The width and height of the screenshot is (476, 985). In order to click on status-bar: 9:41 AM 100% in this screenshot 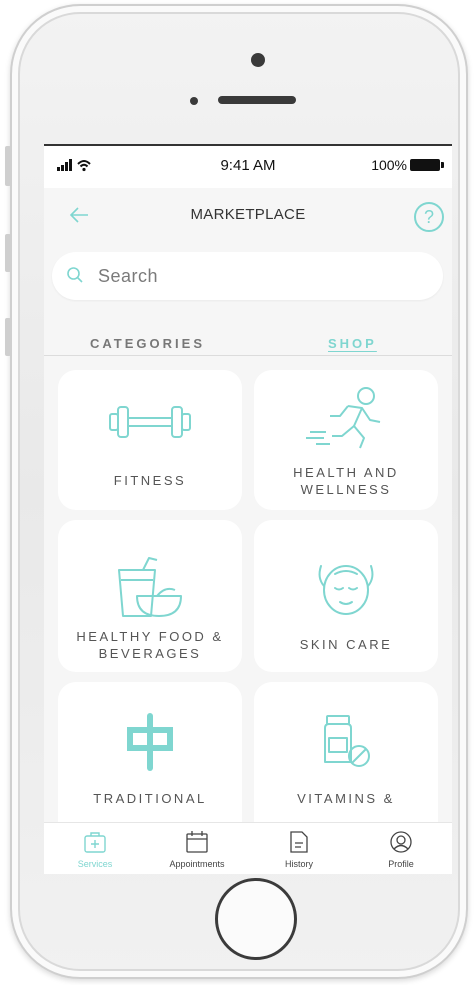, I will do `click(248, 167)`.